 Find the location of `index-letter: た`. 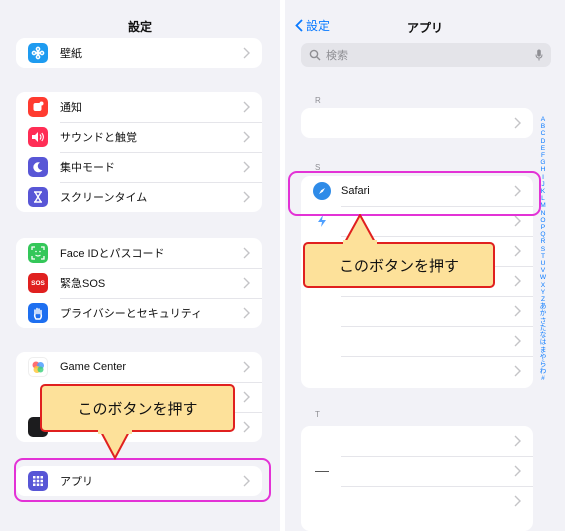

index-letter: た is located at coordinates (543, 328).